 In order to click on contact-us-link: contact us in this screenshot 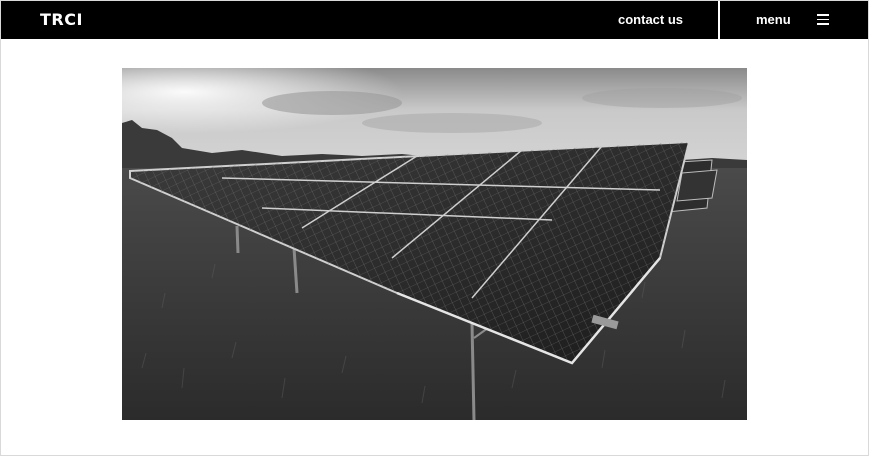, I will do `click(650, 19)`.